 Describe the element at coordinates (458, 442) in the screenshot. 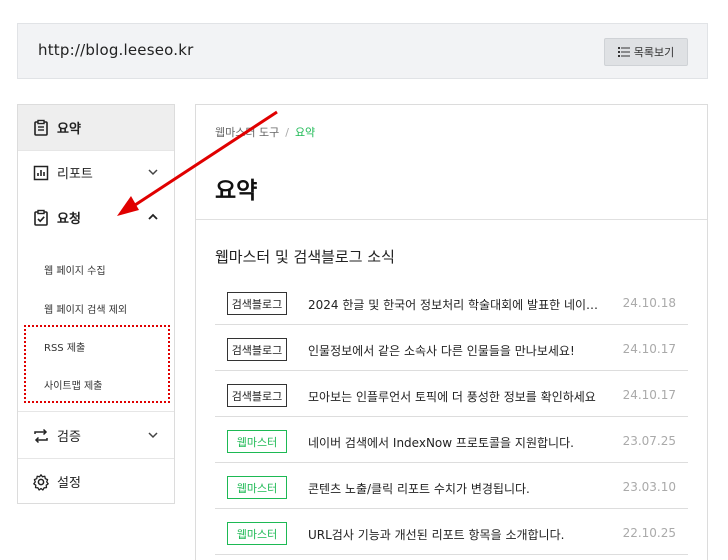

I see `news-title: 네이버 검색에서 IndexNow 프로토콜을 지원합니다.` at that location.